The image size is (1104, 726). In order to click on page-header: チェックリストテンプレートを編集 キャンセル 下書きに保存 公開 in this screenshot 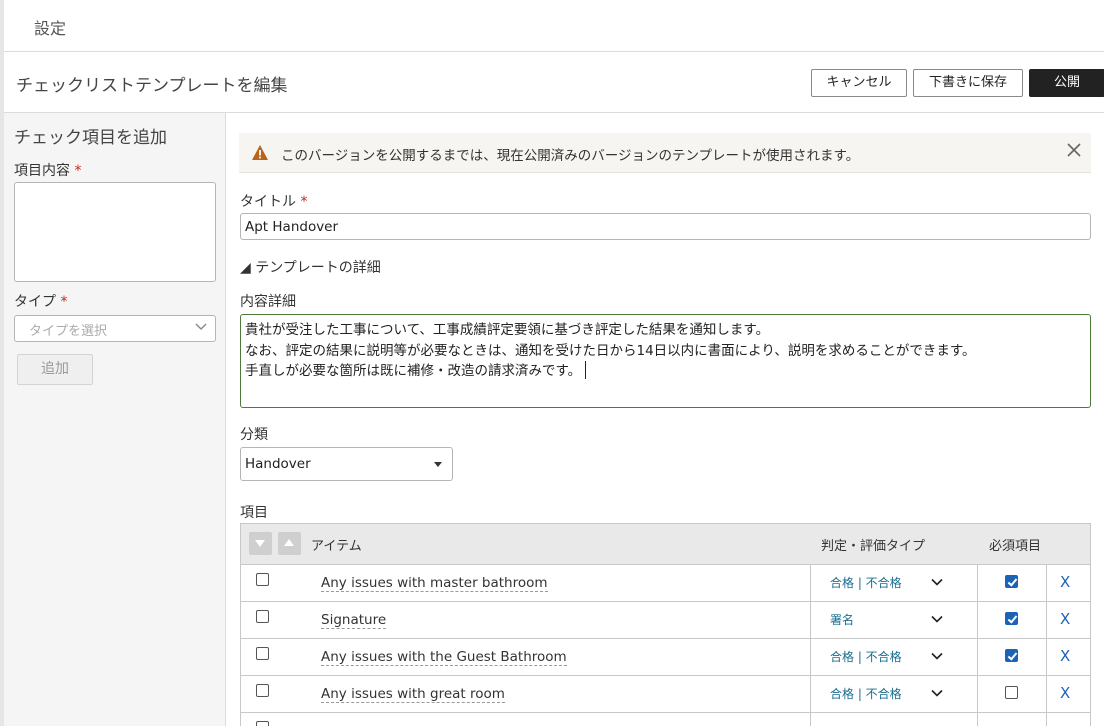, I will do `click(554, 83)`.